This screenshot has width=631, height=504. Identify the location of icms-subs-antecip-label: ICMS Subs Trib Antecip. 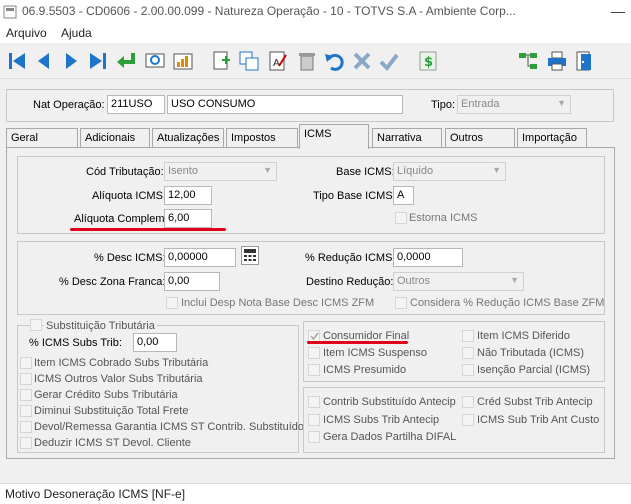
(381, 420).